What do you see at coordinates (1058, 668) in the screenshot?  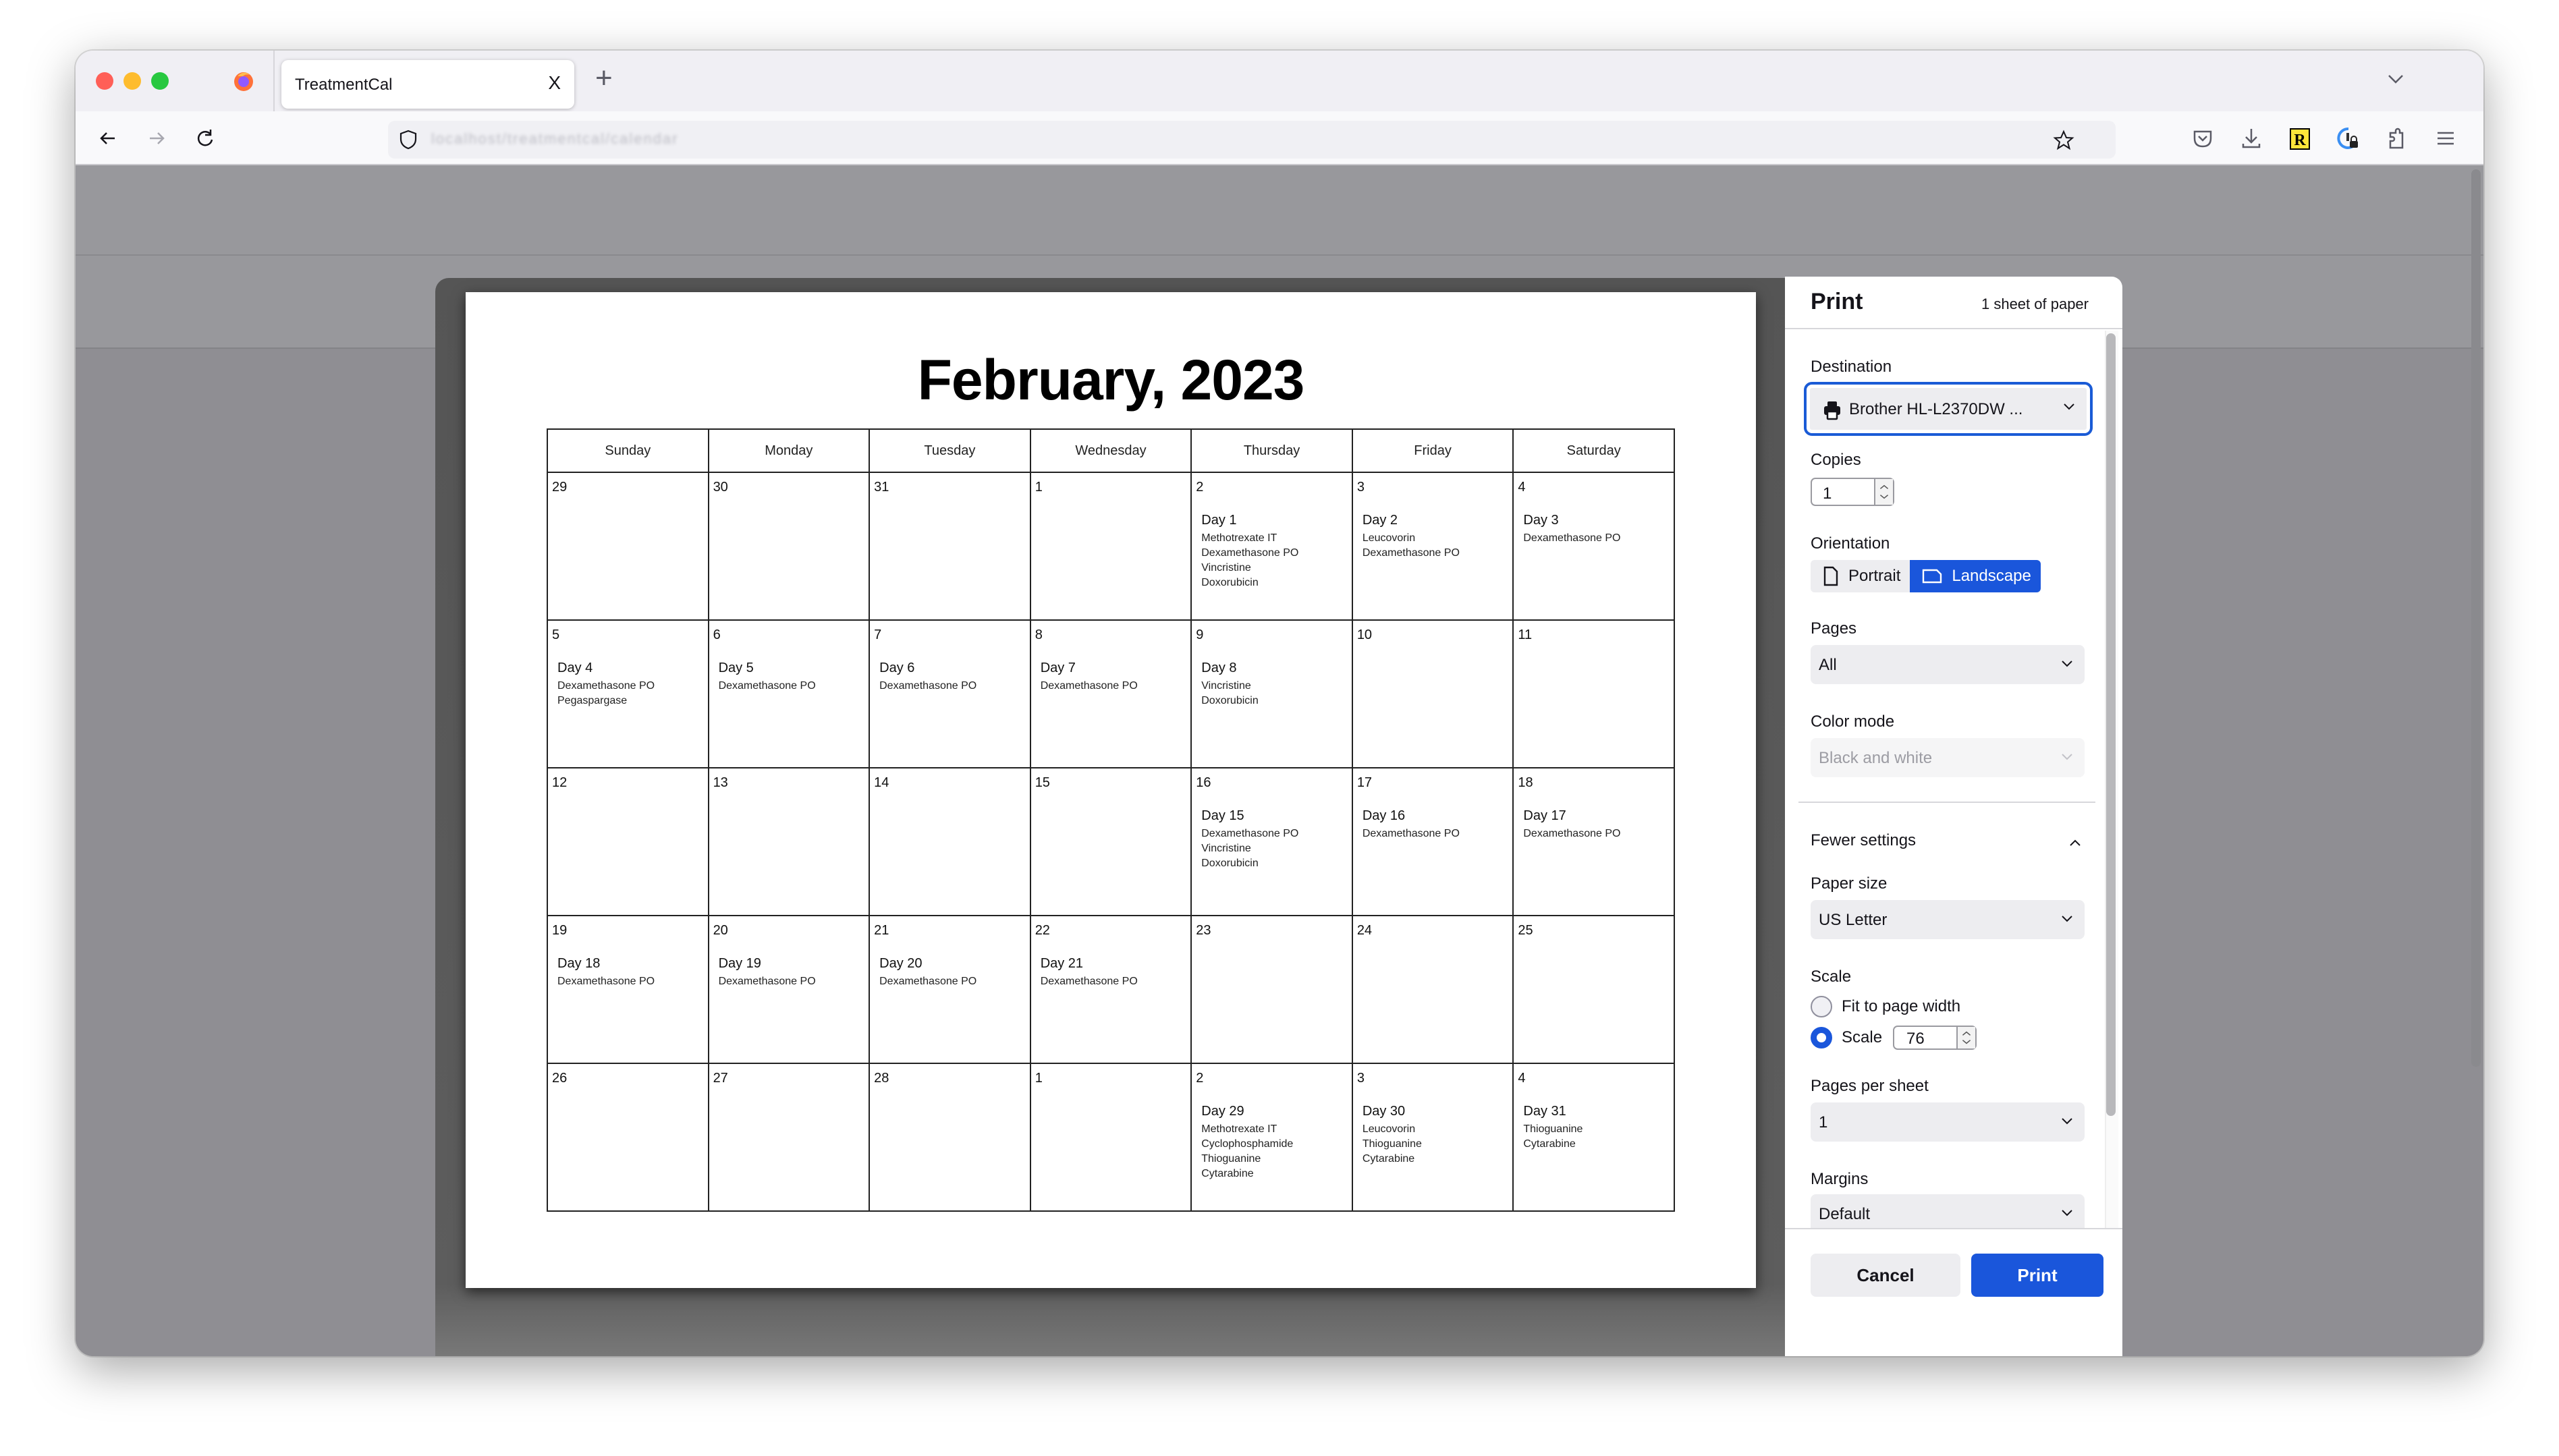 I see `treatment-day-label: Day 7` at bounding box center [1058, 668].